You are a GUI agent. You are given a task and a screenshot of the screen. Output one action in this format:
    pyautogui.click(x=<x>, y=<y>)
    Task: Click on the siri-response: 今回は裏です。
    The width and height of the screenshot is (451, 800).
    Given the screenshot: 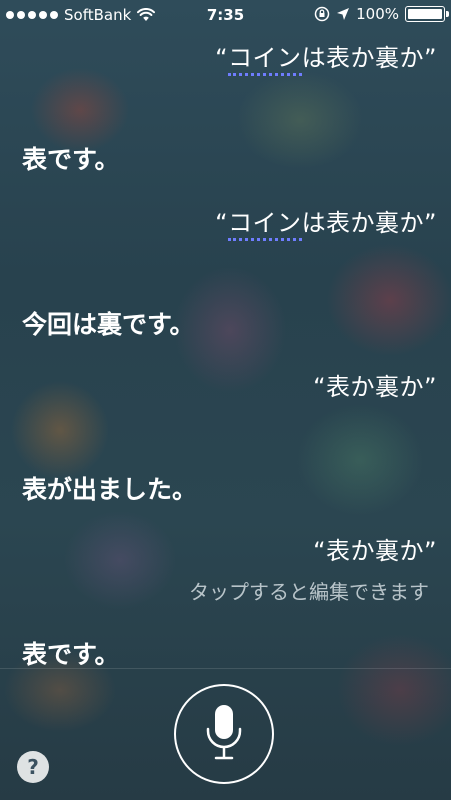 What is the action you would take?
    pyautogui.click(x=108, y=324)
    